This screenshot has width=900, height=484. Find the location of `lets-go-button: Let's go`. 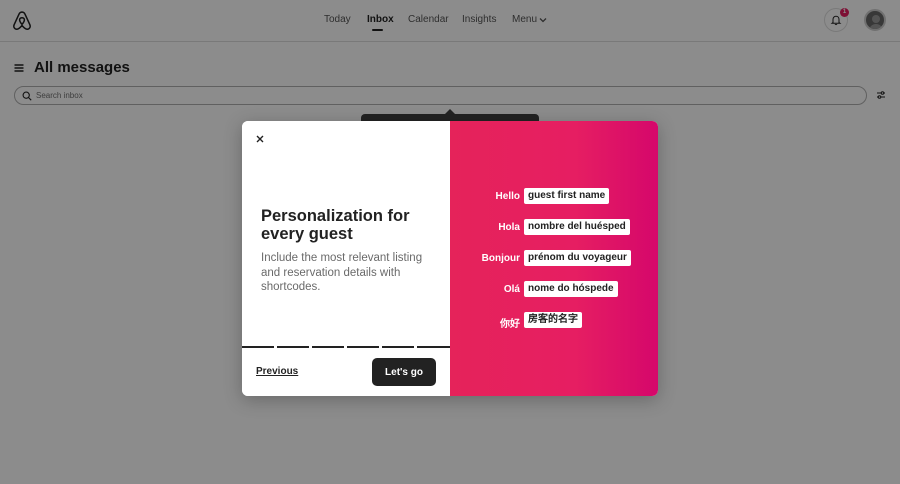

lets-go-button: Let's go is located at coordinates (404, 372).